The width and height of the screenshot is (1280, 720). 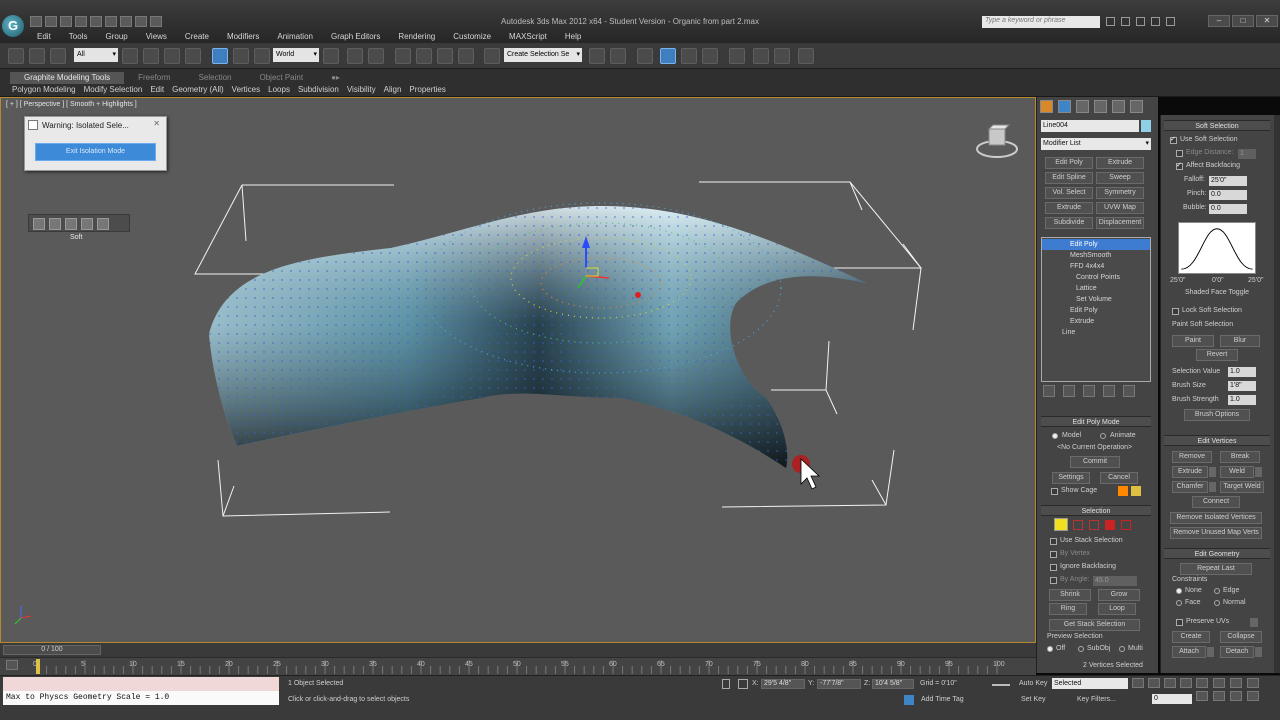 I want to click on menu-maxscript: MAXScript, so click(x=528, y=36).